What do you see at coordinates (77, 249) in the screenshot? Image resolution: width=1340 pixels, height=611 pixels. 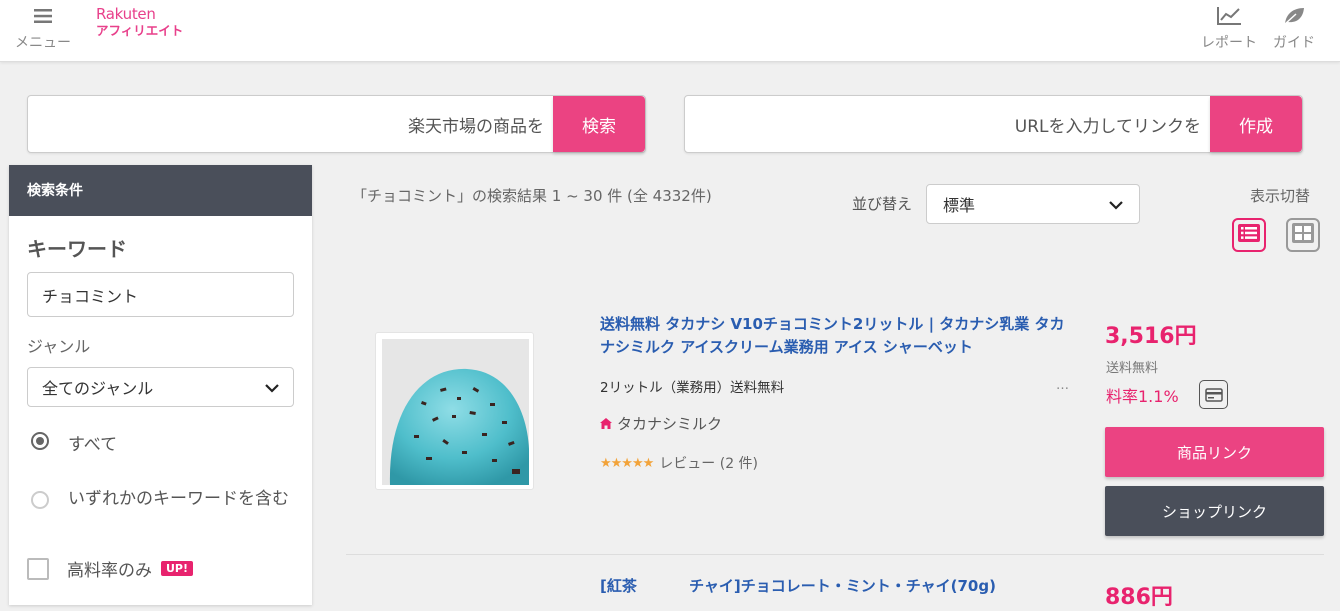 I see `keyword-heading: キーワード` at bounding box center [77, 249].